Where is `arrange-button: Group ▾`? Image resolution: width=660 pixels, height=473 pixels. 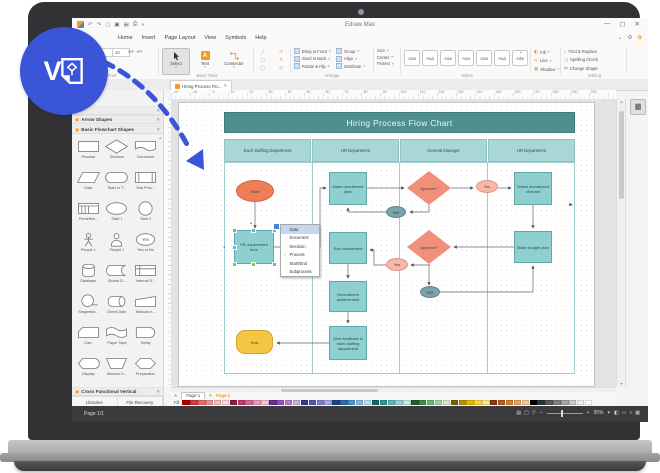 arrange-button: Group ▾ is located at coordinates (350, 51).